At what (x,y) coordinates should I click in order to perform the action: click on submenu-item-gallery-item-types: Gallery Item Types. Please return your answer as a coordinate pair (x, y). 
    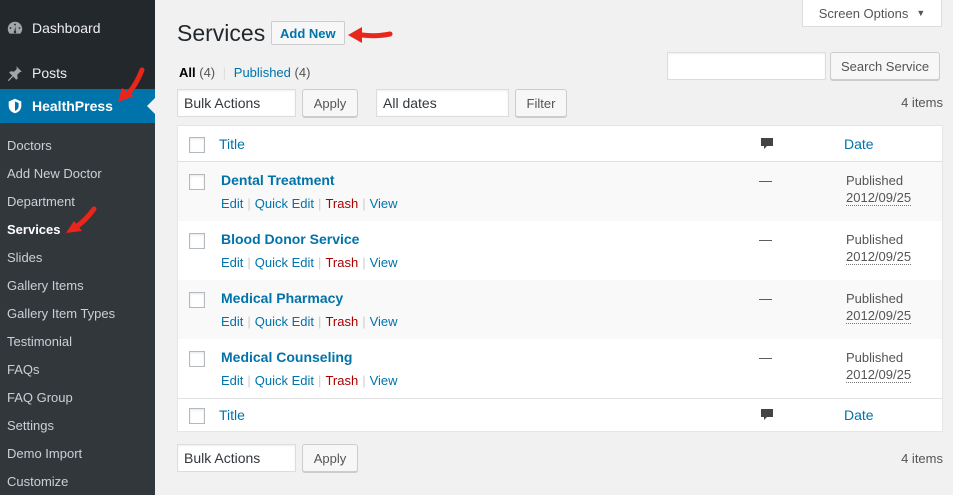
    Looking at the image, I should click on (61, 313).